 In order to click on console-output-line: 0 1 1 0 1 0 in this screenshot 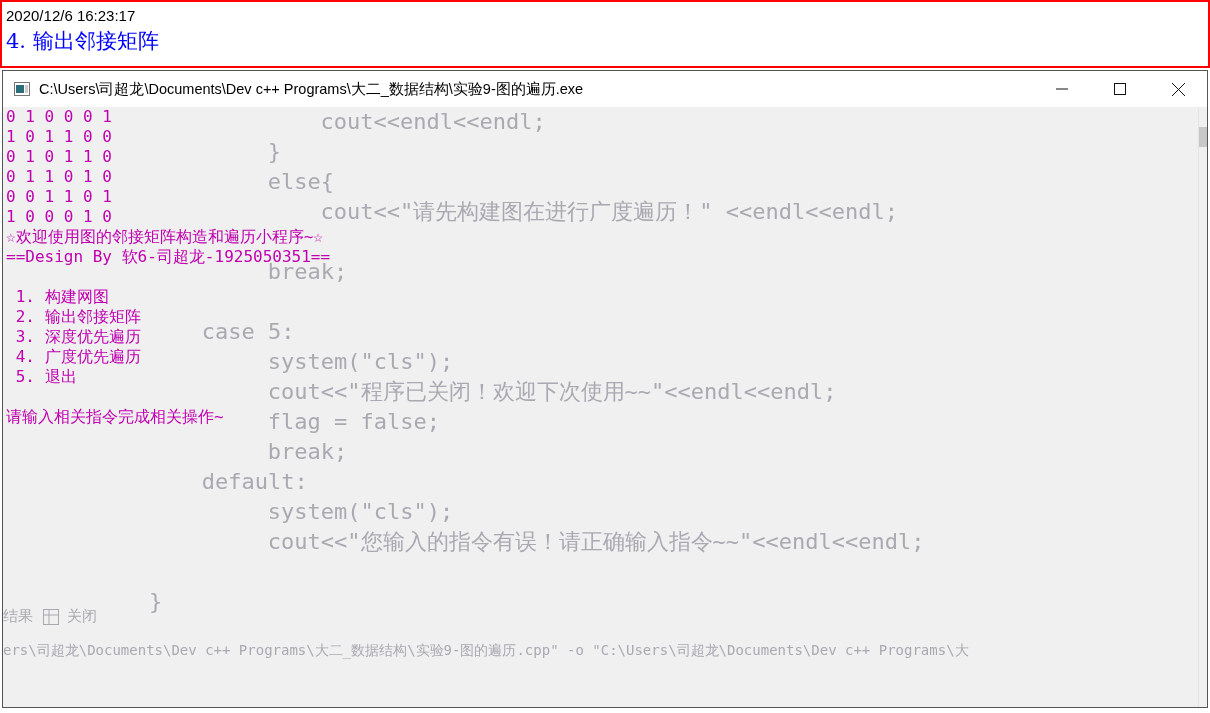, I will do `click(59, 177)`.